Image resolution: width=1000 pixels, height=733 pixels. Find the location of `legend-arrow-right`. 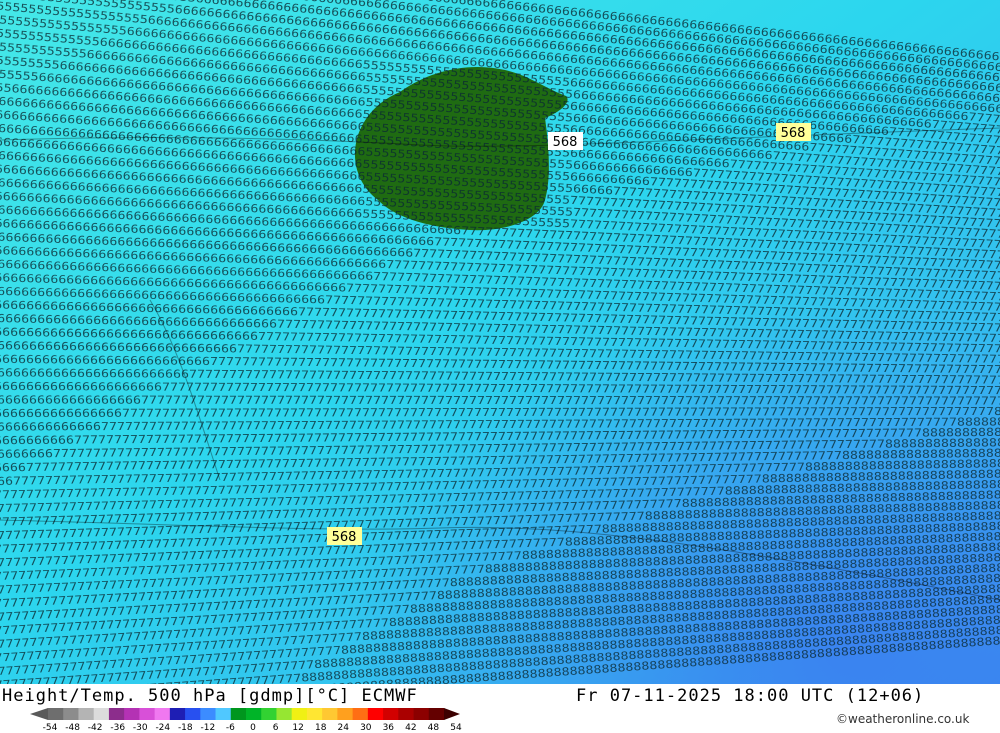

legend-arrow-right is located at coordinates (452, 714).